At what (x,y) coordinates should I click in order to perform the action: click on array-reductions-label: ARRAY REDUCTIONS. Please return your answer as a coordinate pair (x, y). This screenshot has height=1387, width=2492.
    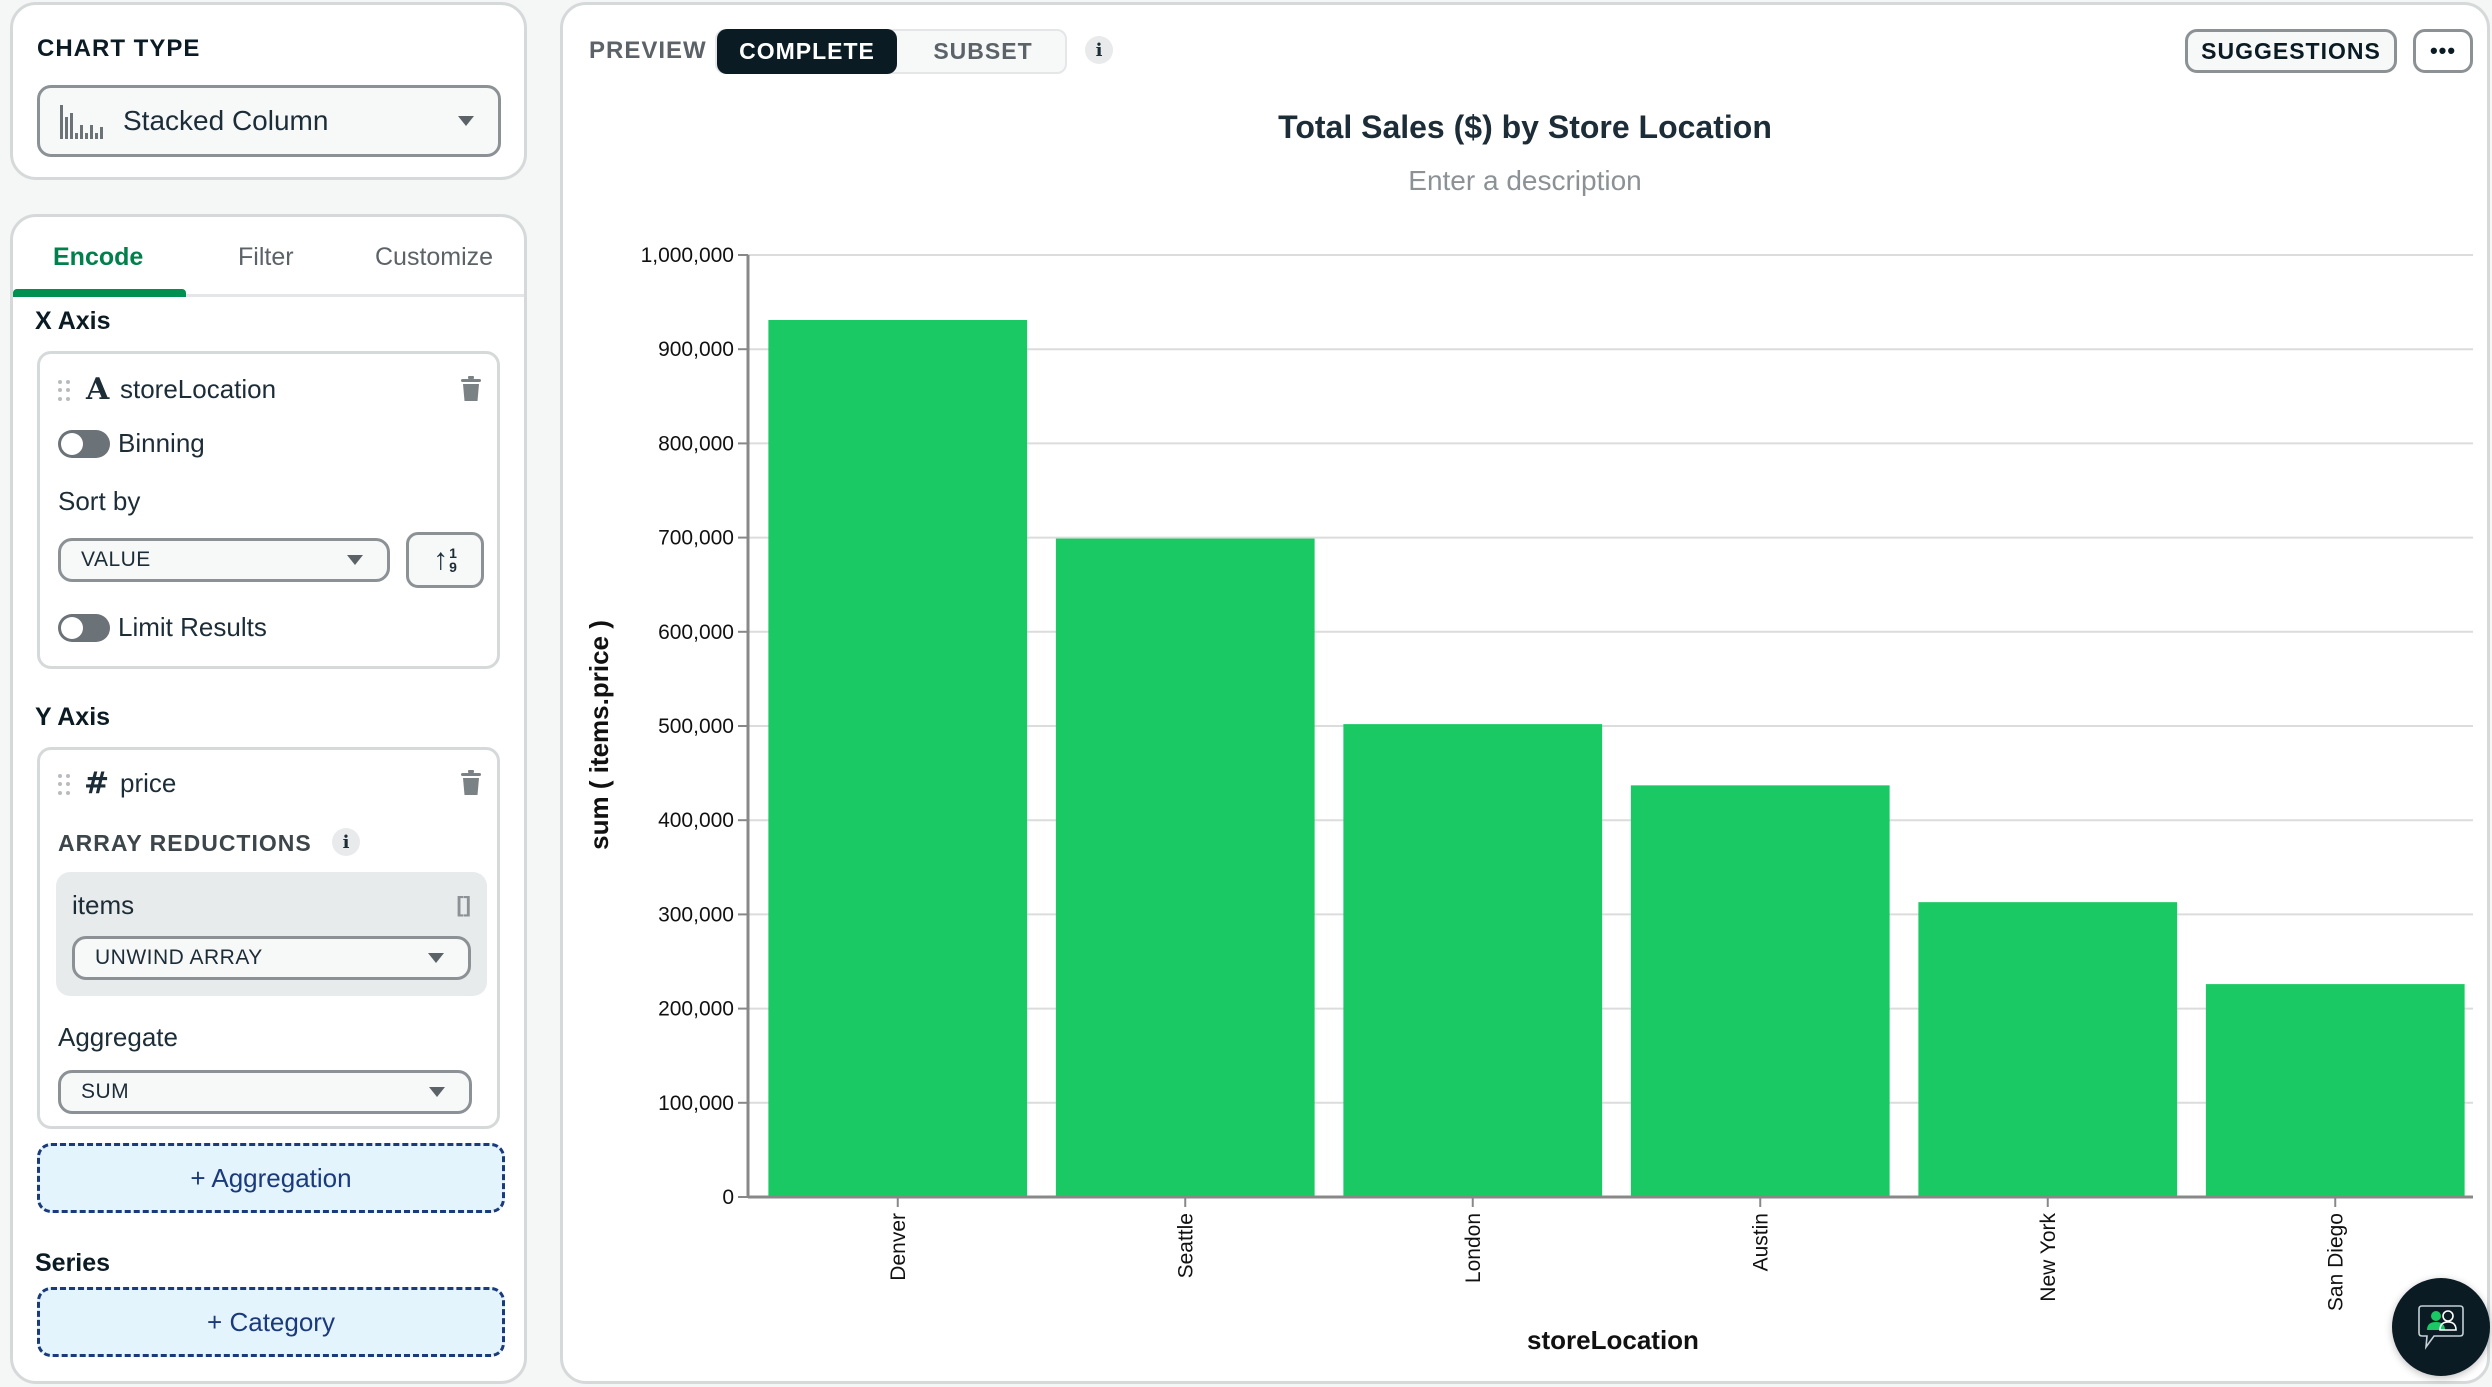
    Looking at the image, I should click on (185, 843).